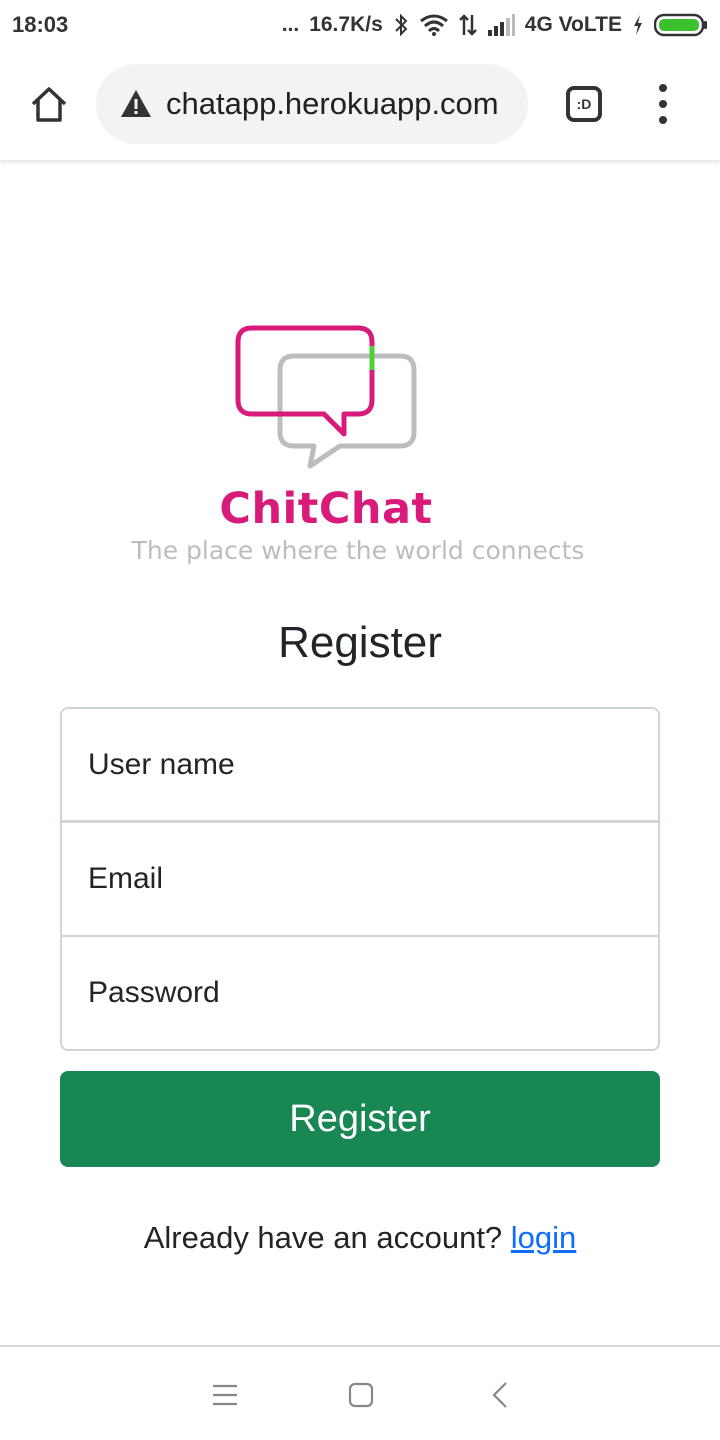 The width and height of the screenshot is (720, 1440). I want to click on menu-button, so click(663, 104).